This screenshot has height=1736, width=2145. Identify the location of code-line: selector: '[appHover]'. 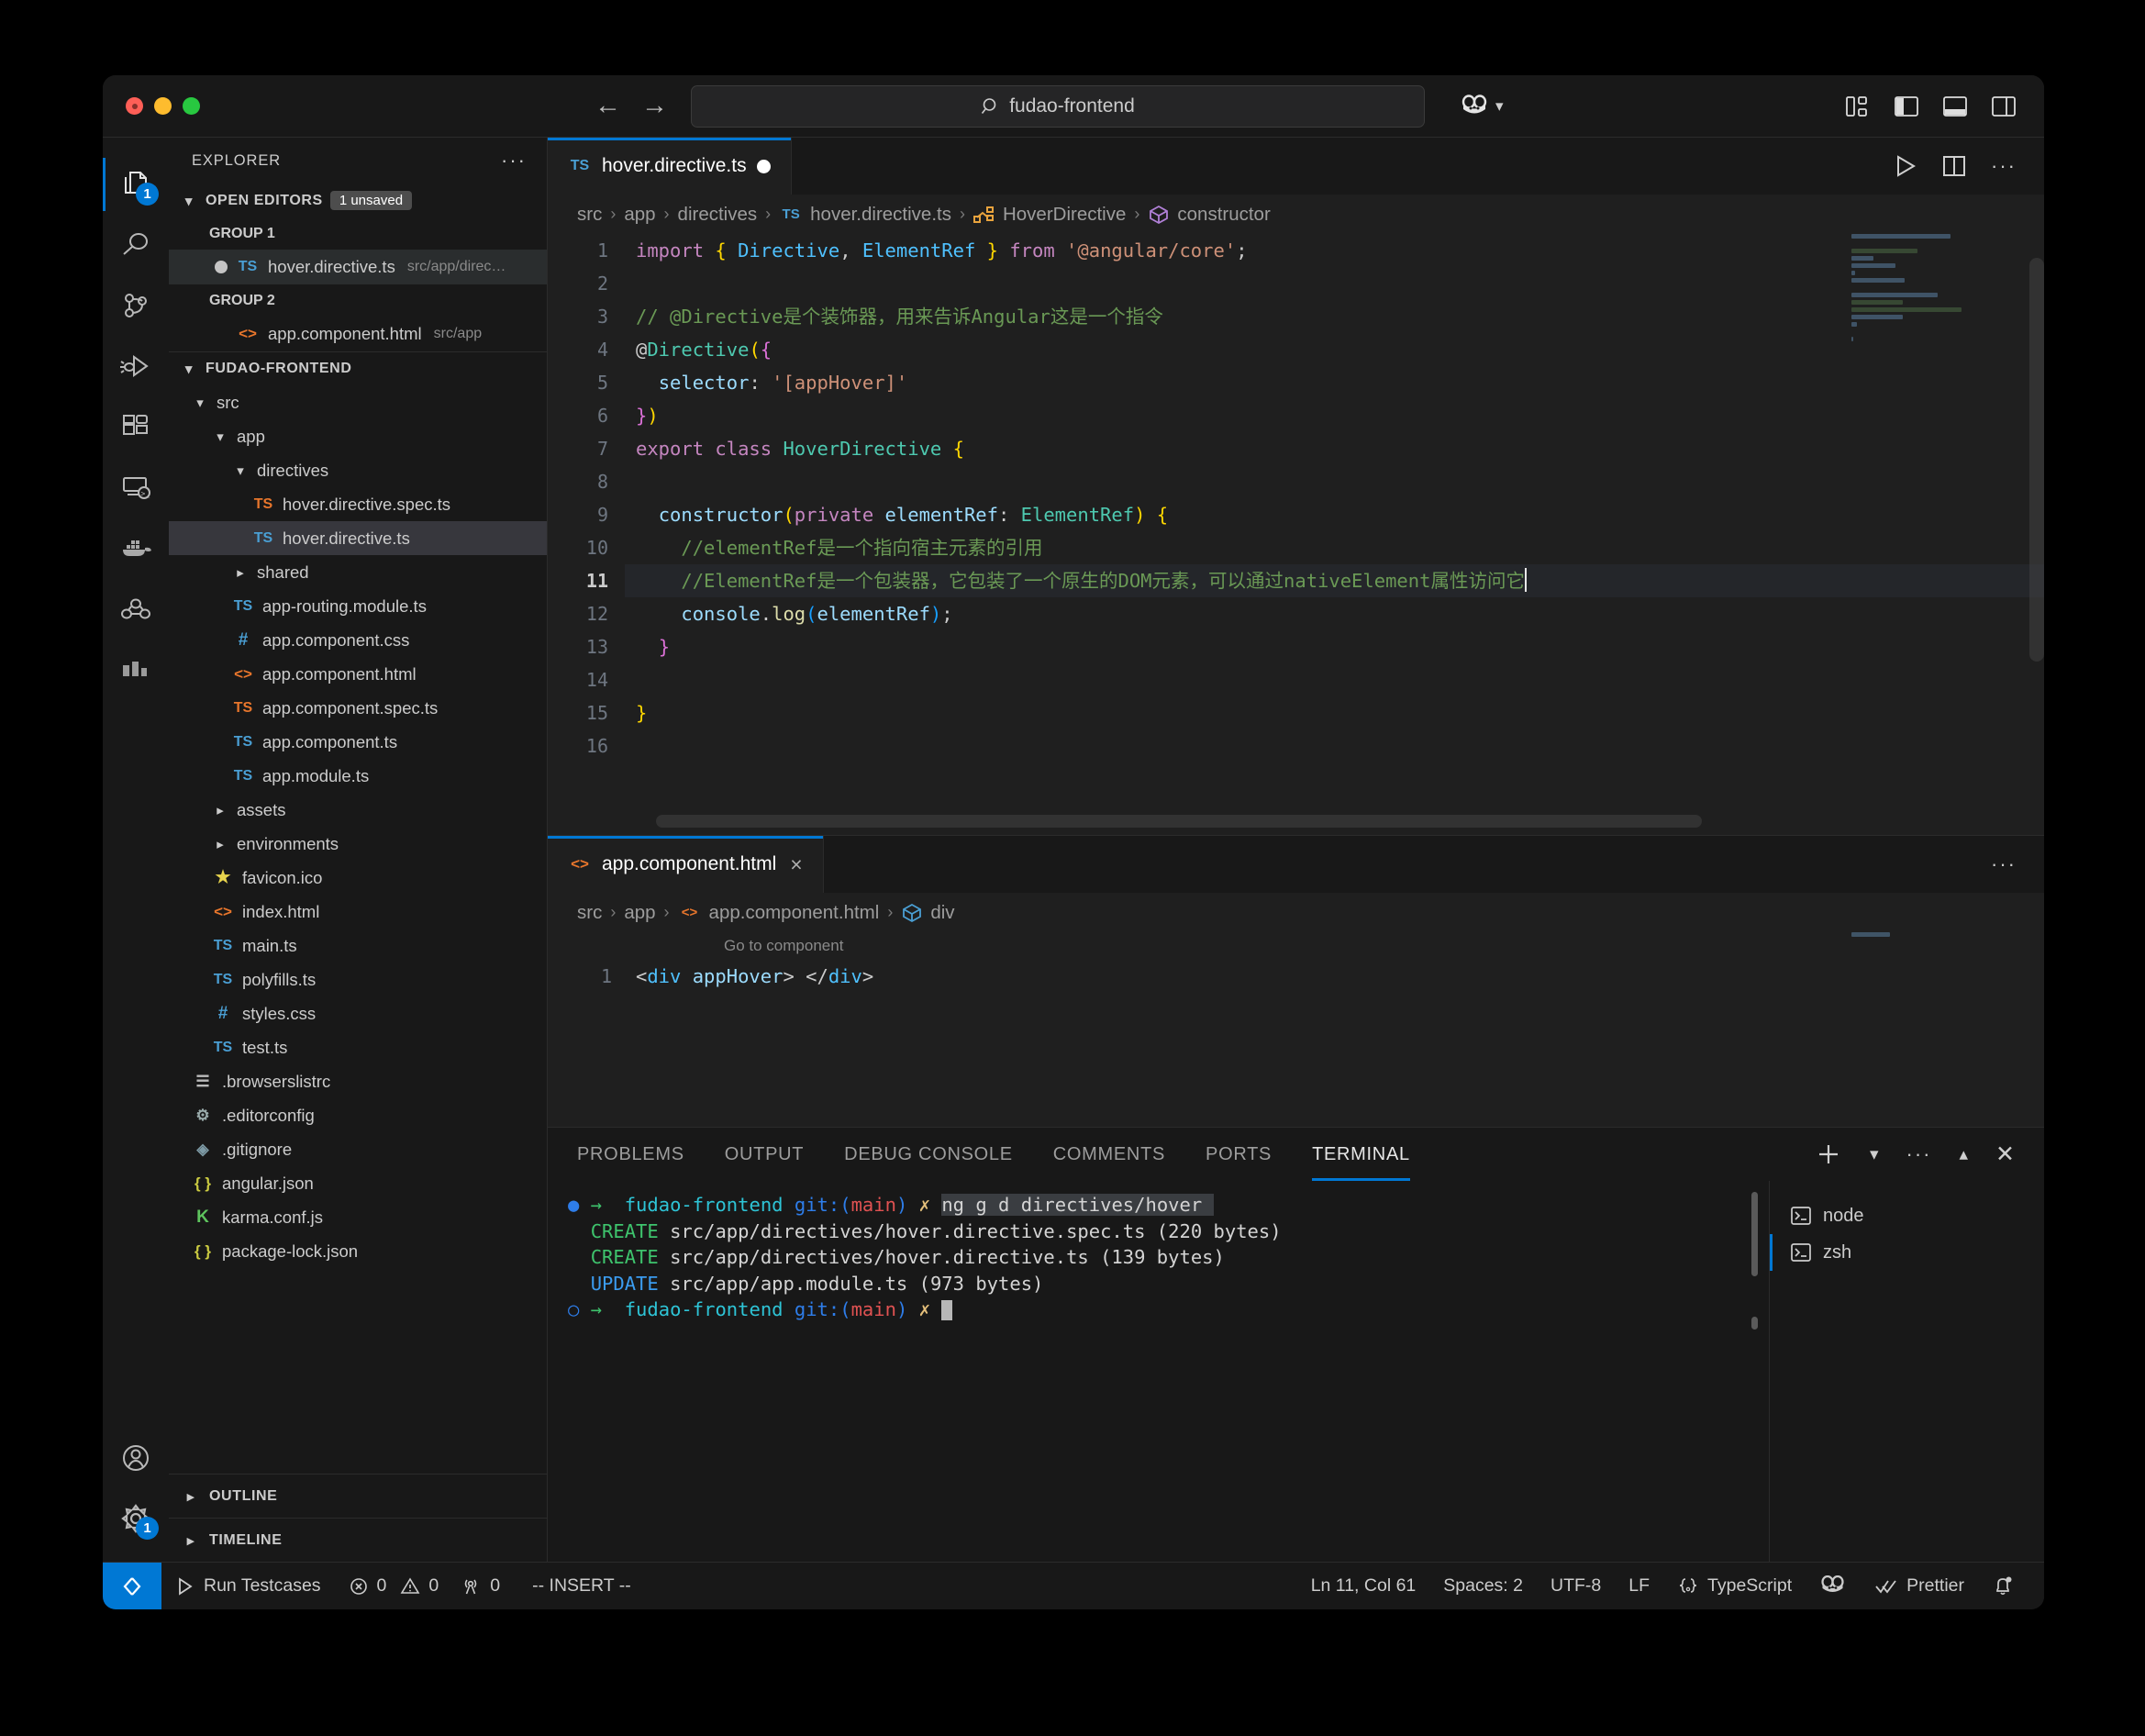
(1334, 383).